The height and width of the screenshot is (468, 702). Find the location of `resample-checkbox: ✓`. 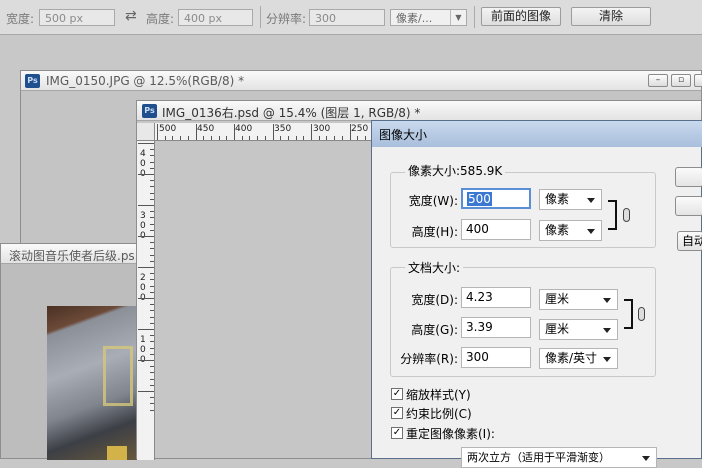

resample-checkbox: ✓ is located at coordinates (397, 433).